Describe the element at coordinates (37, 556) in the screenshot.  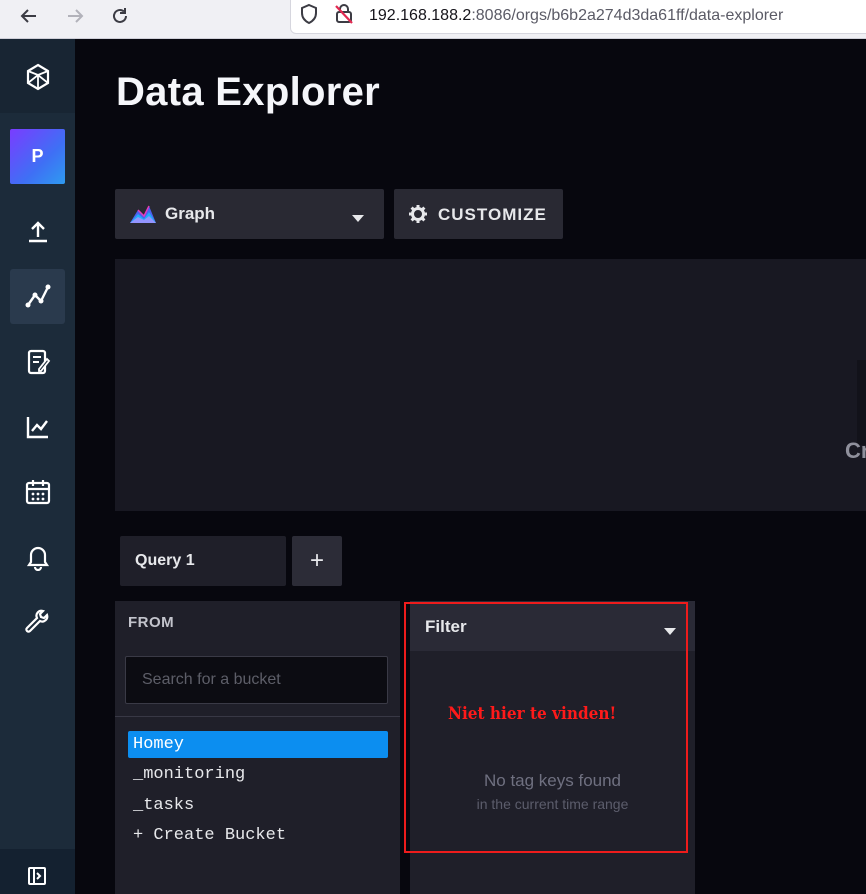
I see `alerts-bell-icon` at that location.